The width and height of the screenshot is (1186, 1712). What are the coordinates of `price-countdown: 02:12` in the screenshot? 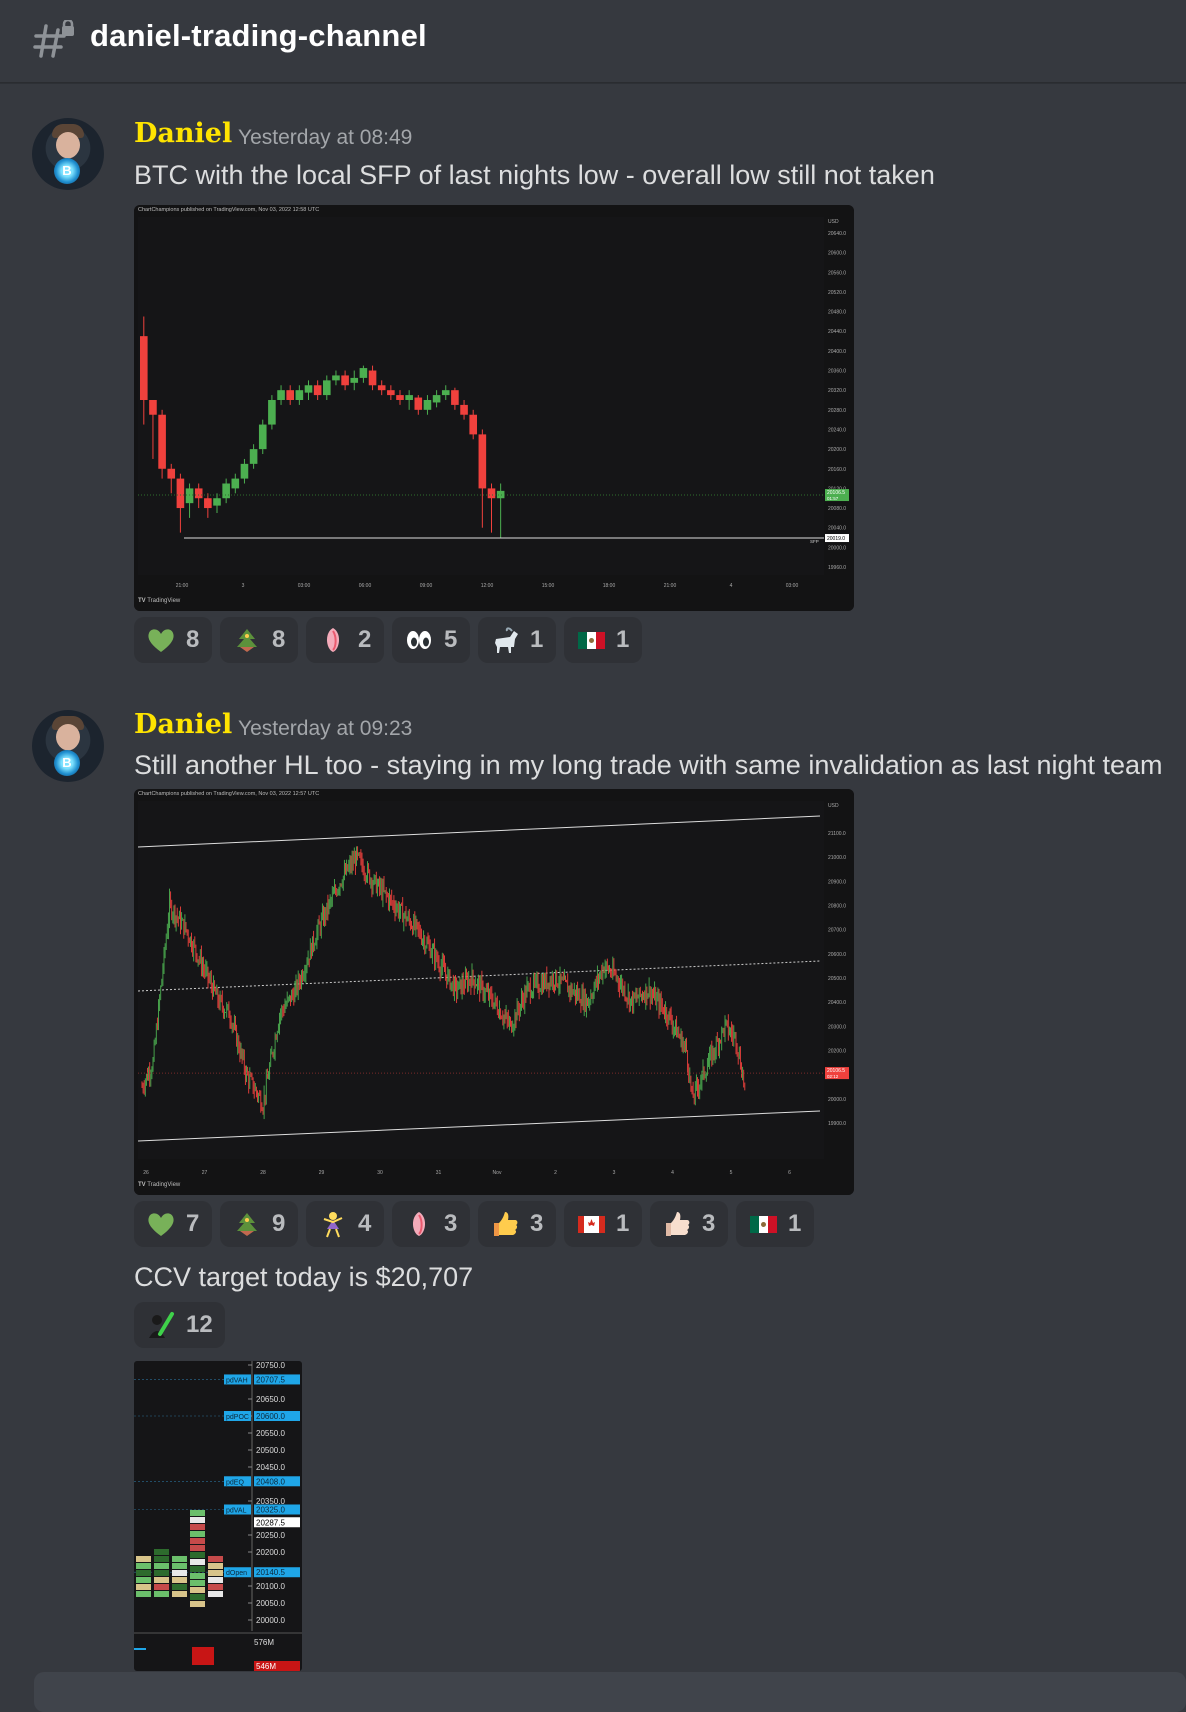 It's located at (833, 1076).